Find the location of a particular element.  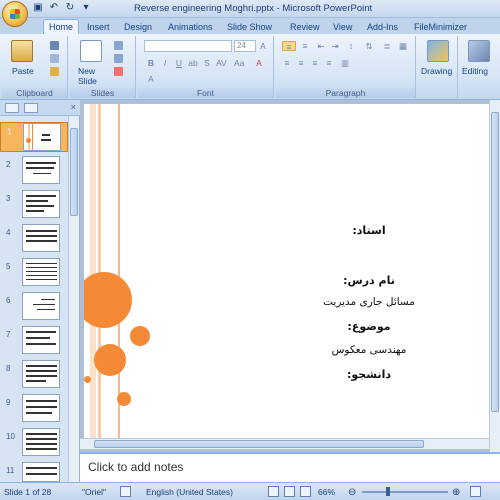

thumbnail-slide-9: 9 is located at coordinates (34, 409).